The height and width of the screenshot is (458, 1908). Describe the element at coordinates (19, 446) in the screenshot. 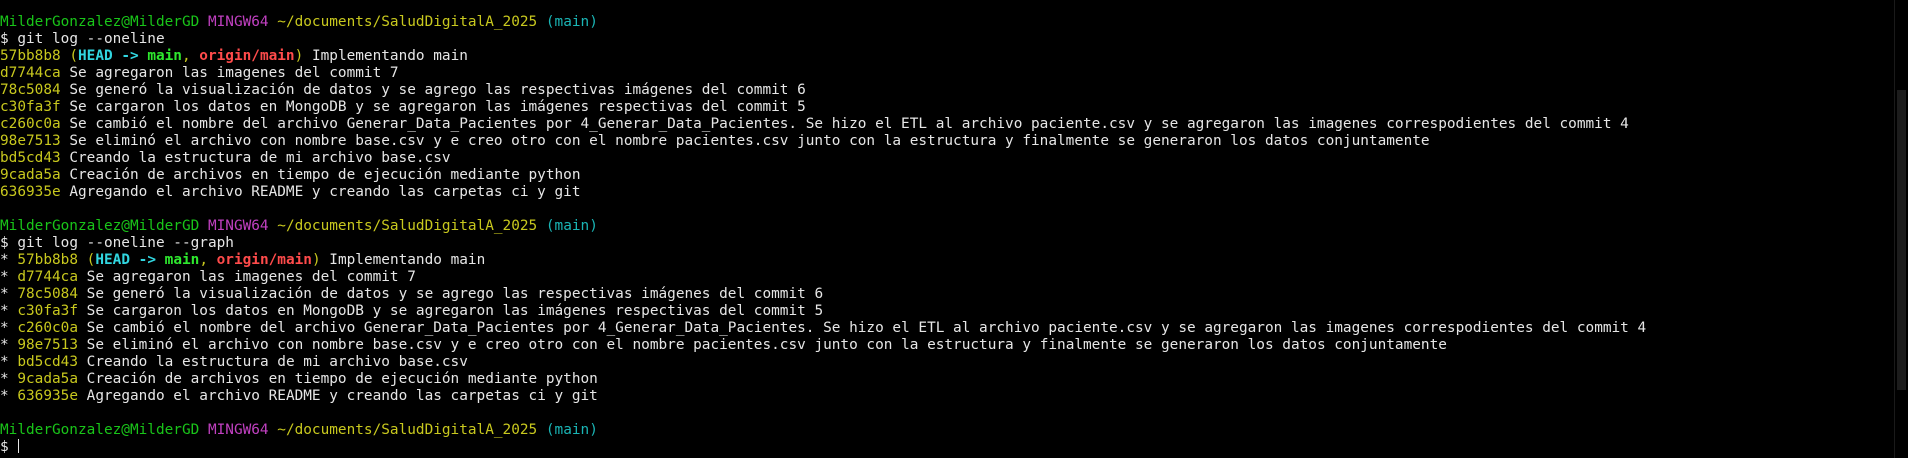

I see `text-cursor` at that location.